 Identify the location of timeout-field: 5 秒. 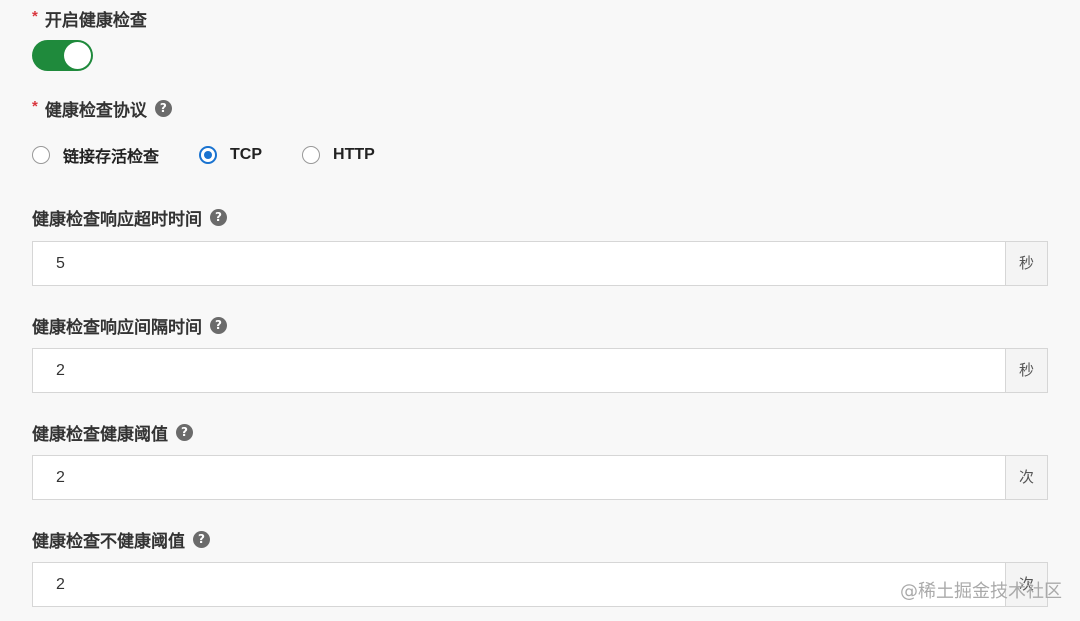
(540, 263).